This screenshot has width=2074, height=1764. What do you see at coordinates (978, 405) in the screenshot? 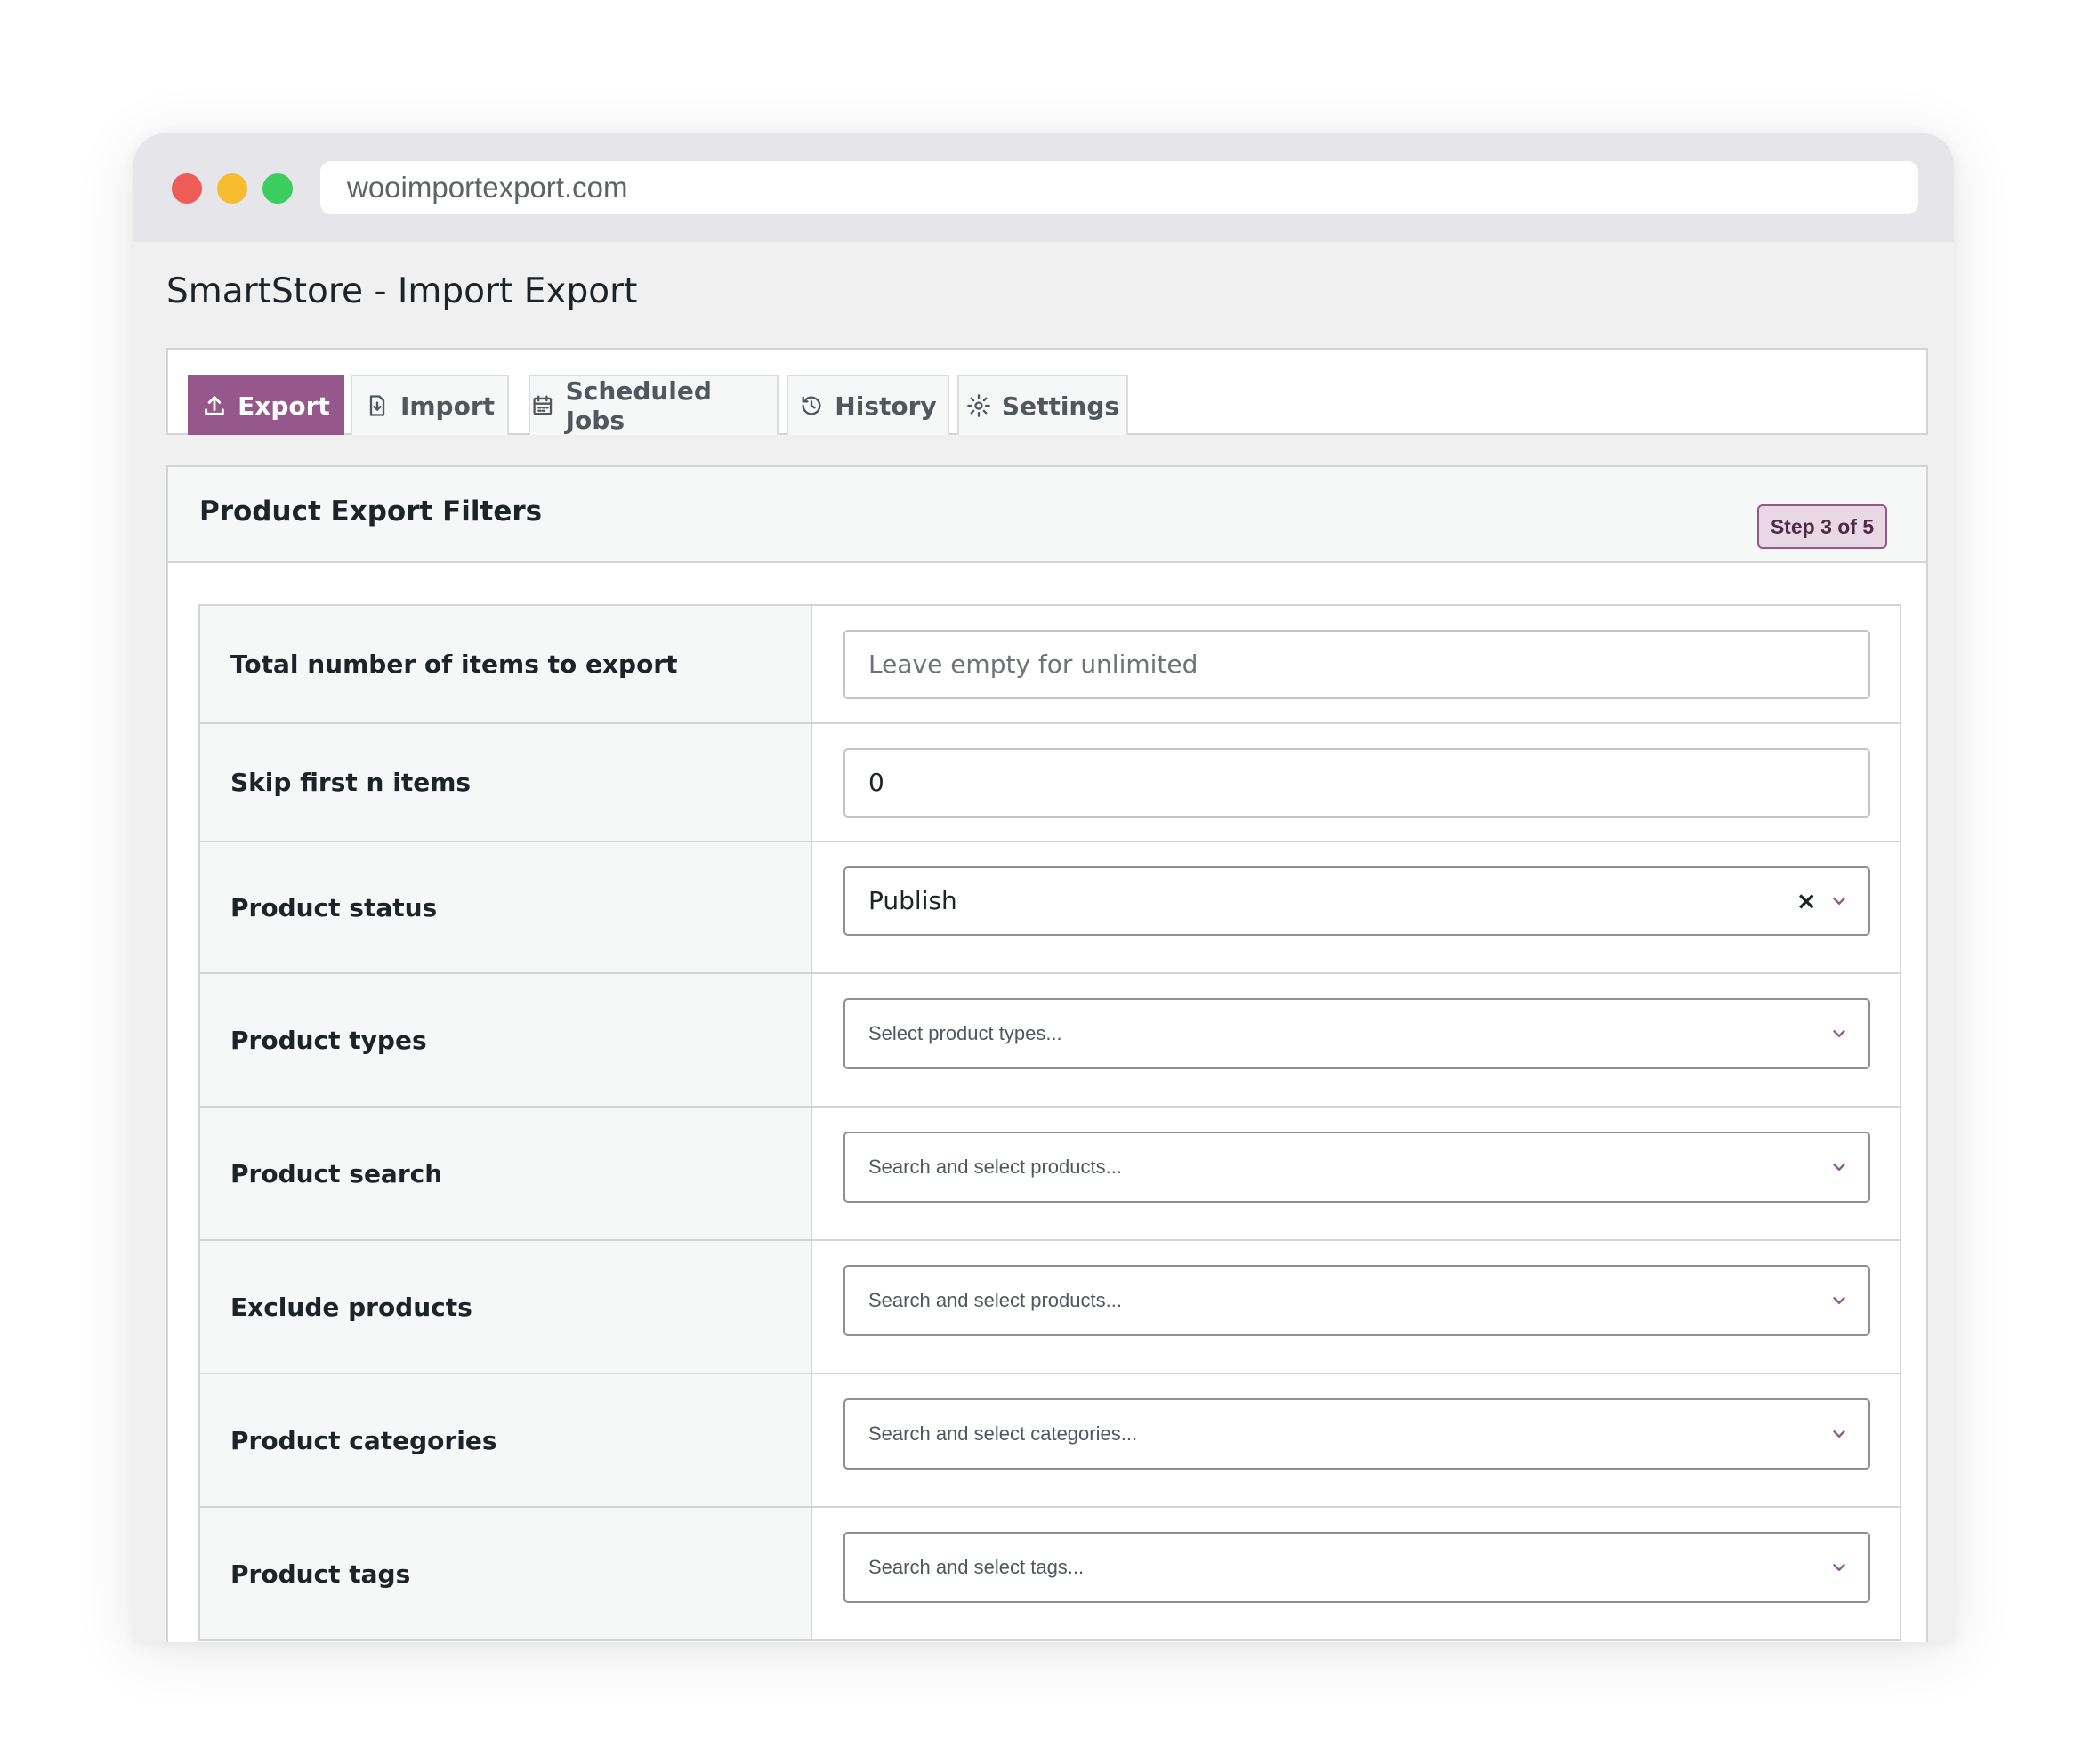
I see `gear-icon` at bounding box center [978, 405].